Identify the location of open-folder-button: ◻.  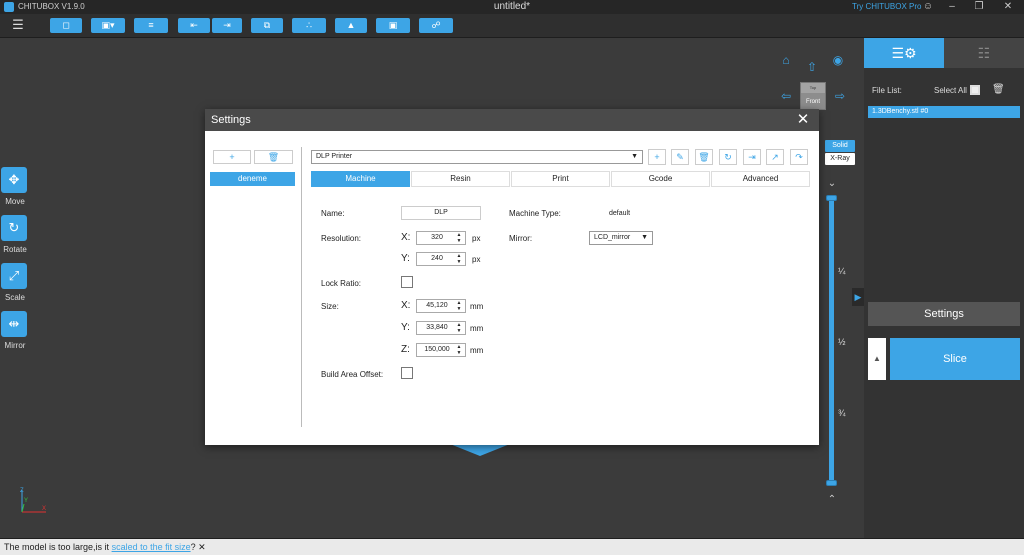
(66, 25).